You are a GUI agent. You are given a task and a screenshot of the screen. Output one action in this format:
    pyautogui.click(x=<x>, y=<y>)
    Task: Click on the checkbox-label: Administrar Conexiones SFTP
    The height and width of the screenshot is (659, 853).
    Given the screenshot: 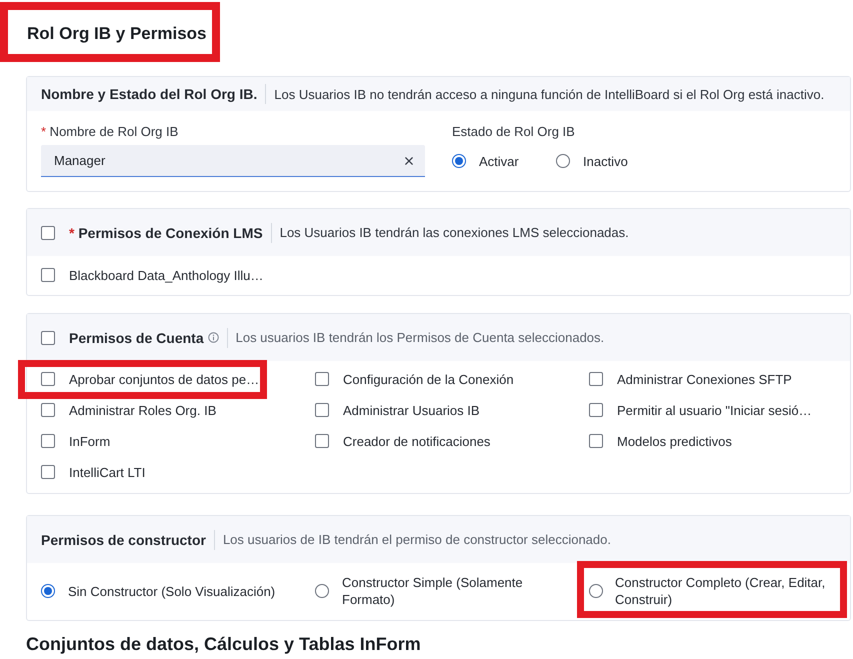 What is the action you would take?
    pyautogui.click(x=704, y=379)
    